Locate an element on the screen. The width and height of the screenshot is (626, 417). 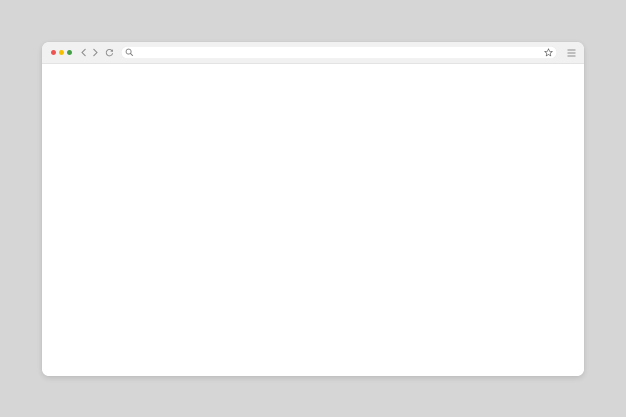
back-button is located at coordinates (83, 52).